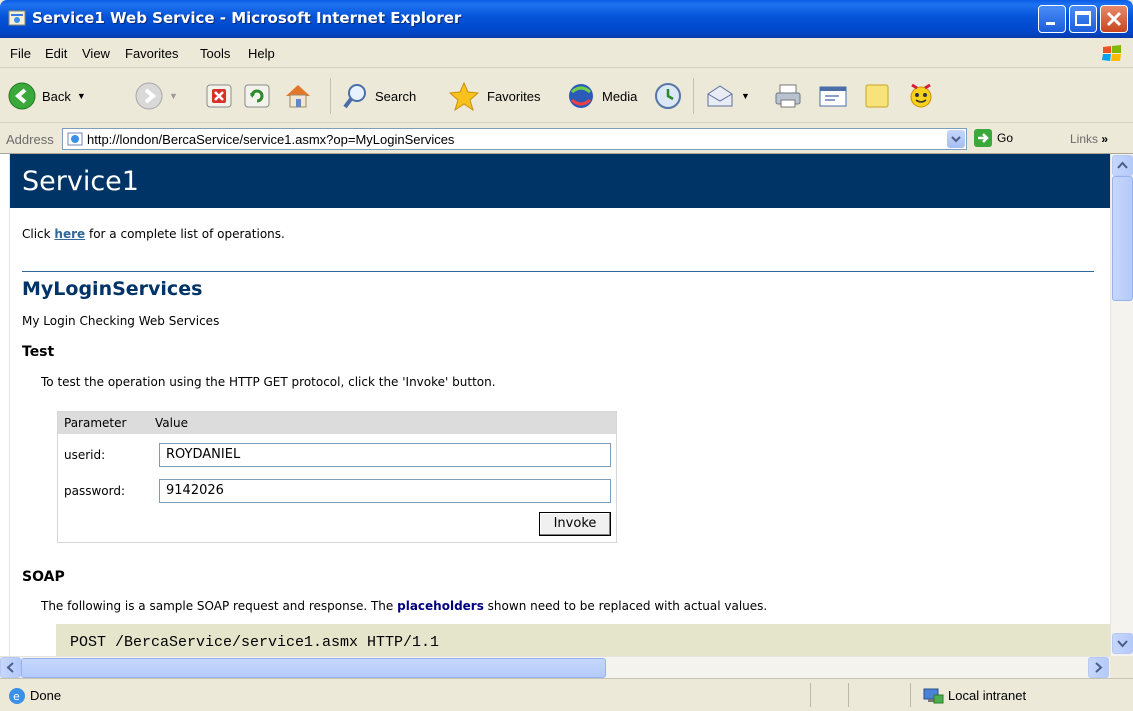 This screenshot has width=1133, height=711. What do you see at coordinates (56, 96) in the screenshot?
I see `back-label: Back` at bounding box center [56, 96].